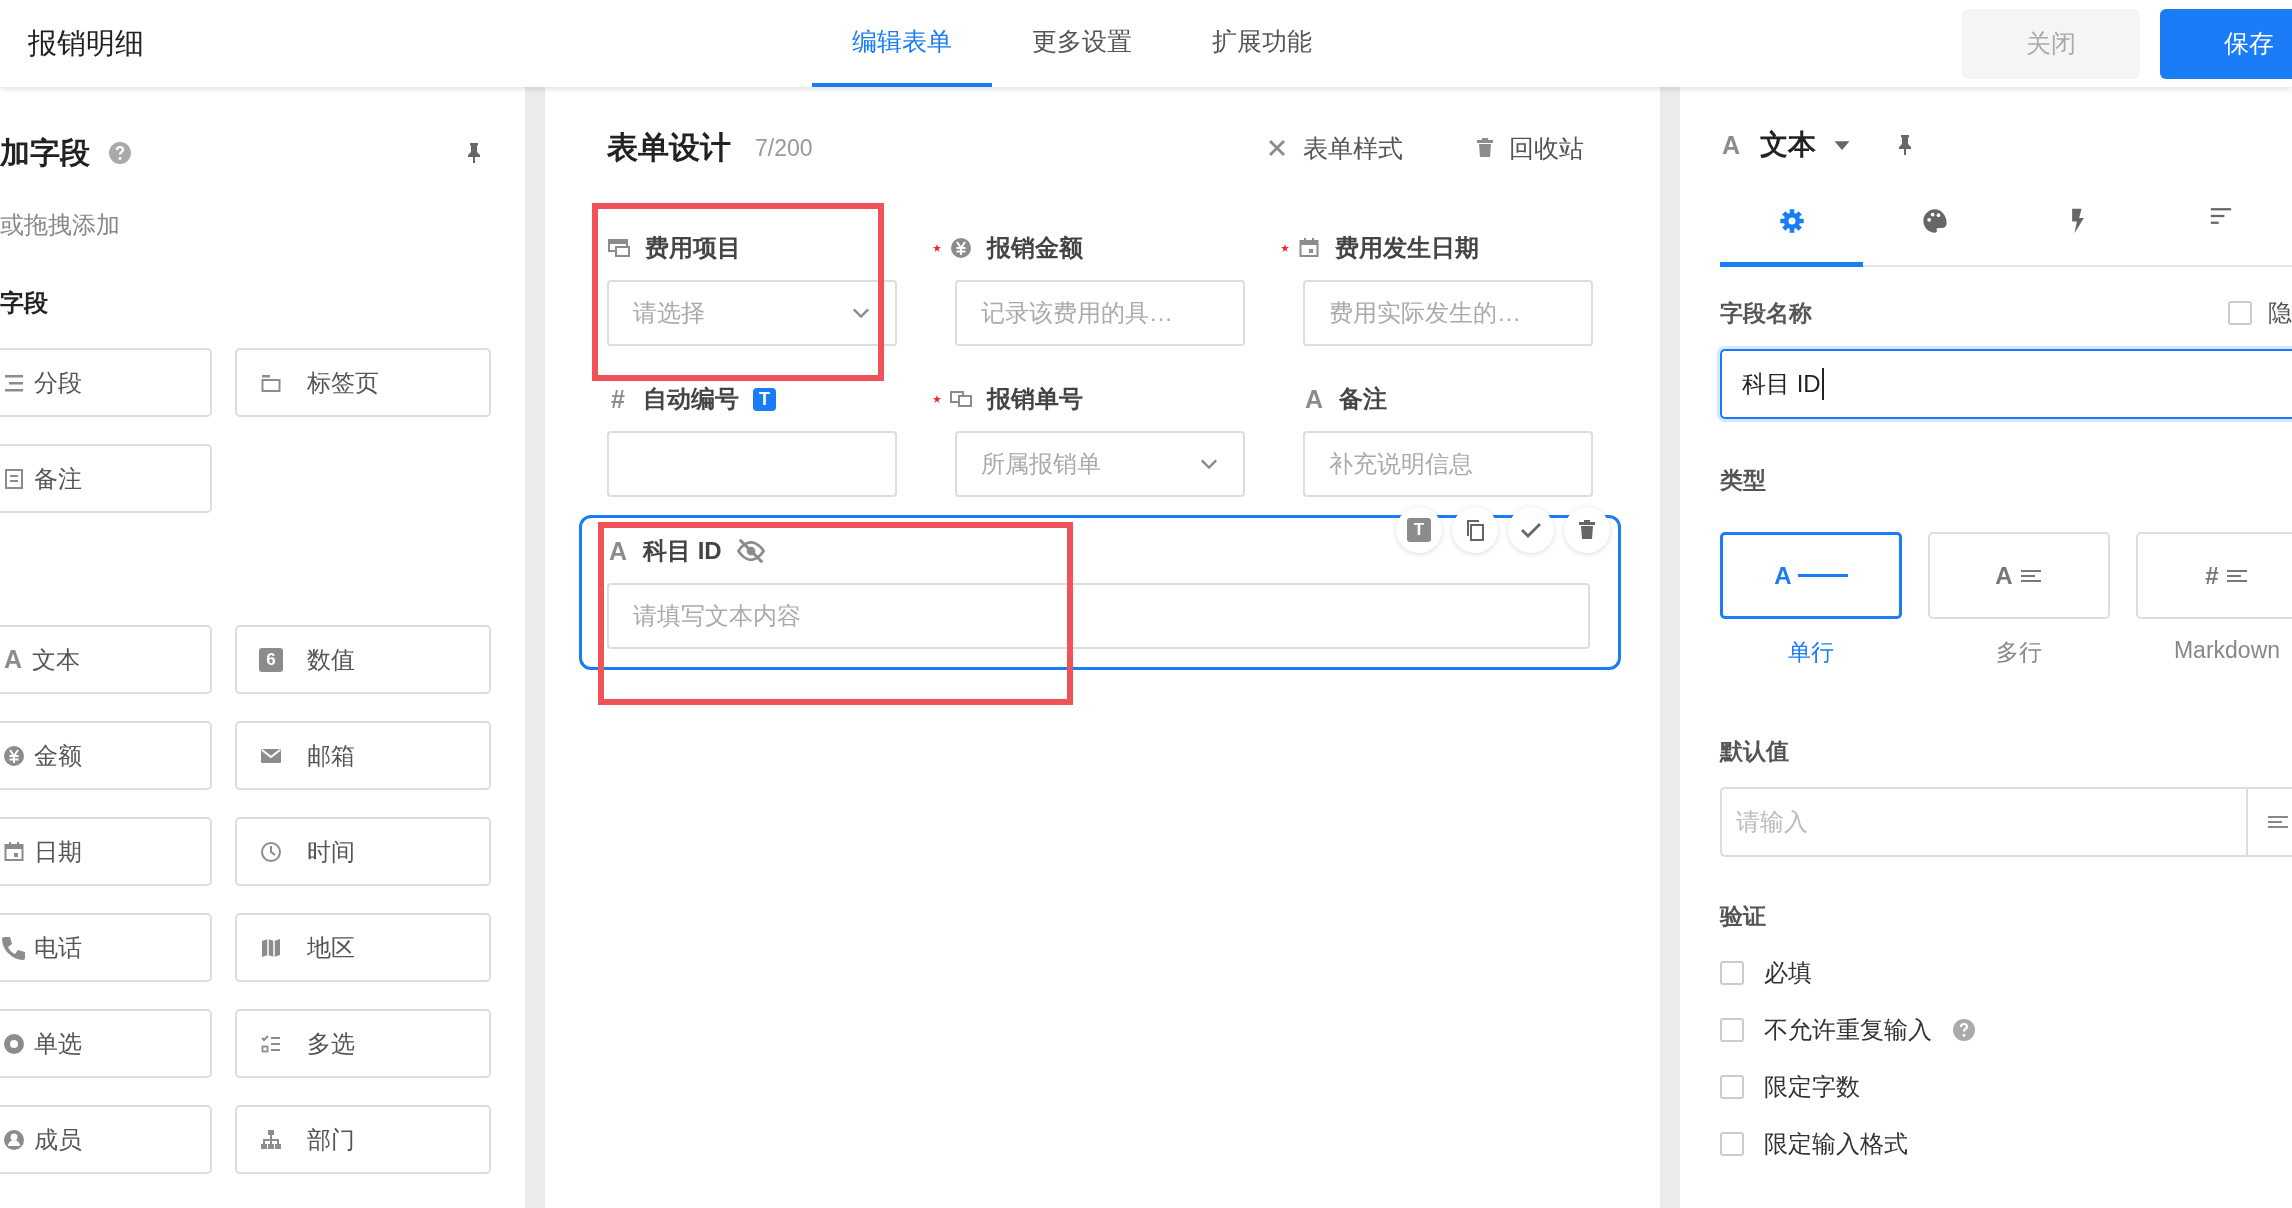  Describe the element at coordinates (1262, 43) in the screenshot. I see `tab: 扩展功能` at that location.